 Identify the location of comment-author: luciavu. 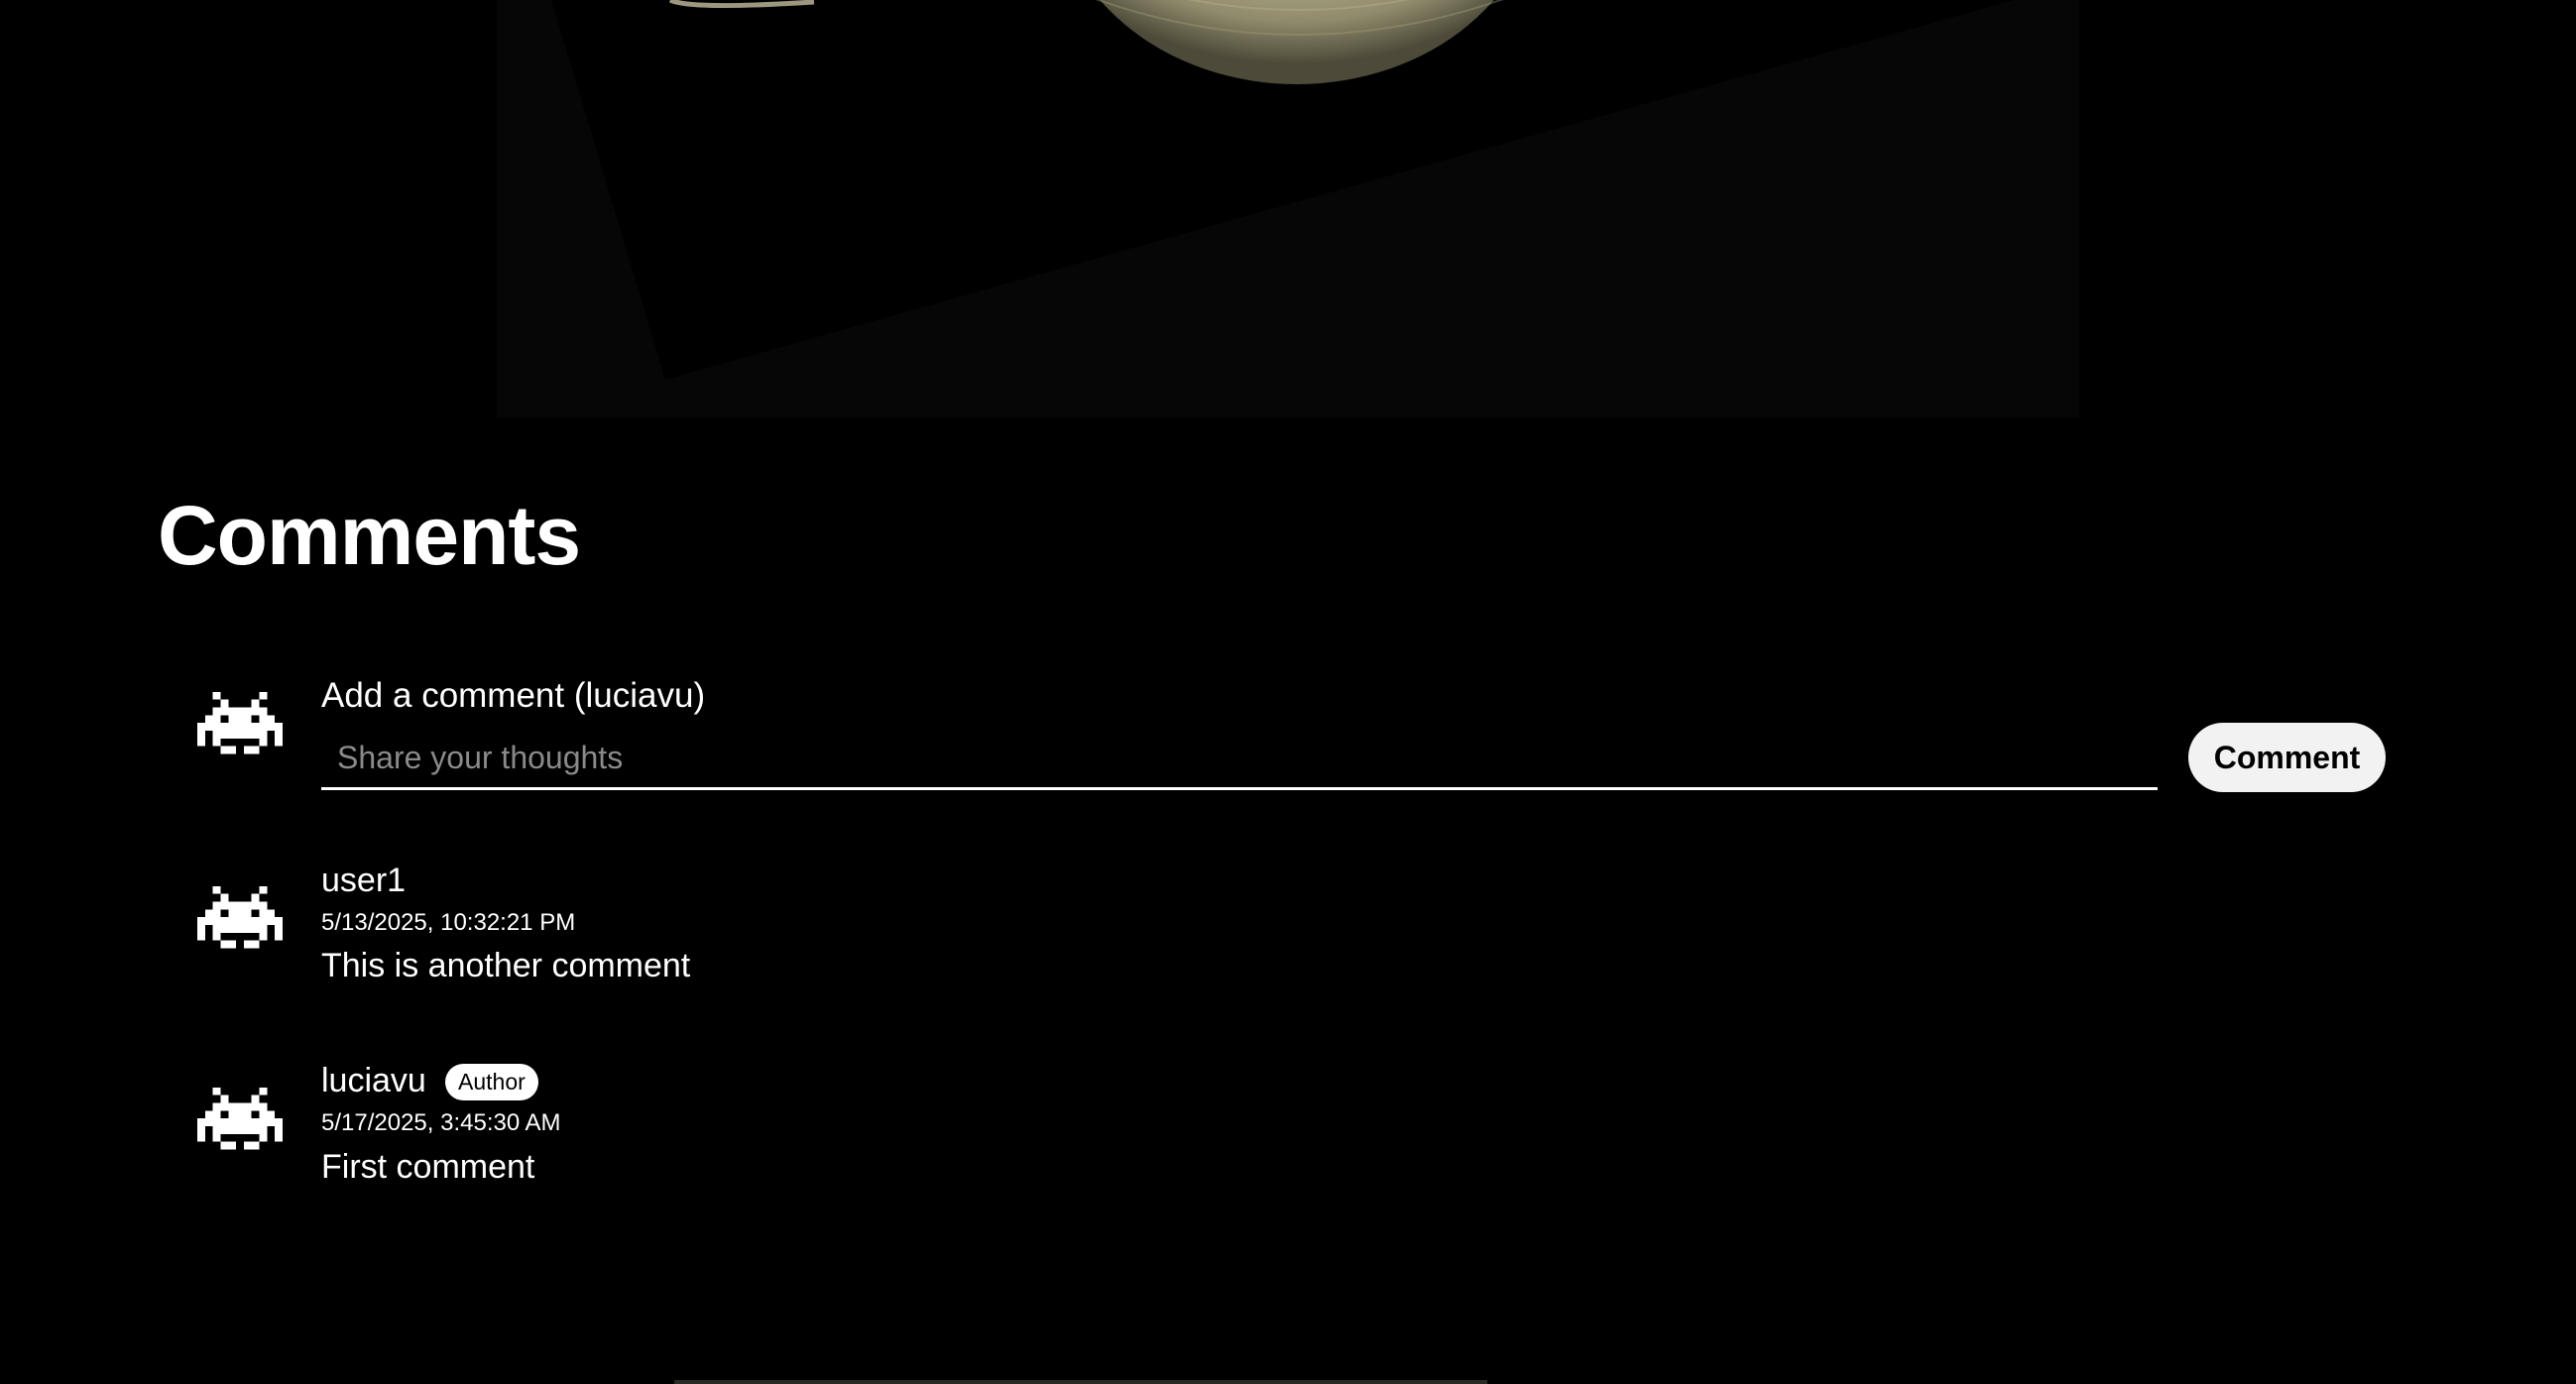
(373, 1081).